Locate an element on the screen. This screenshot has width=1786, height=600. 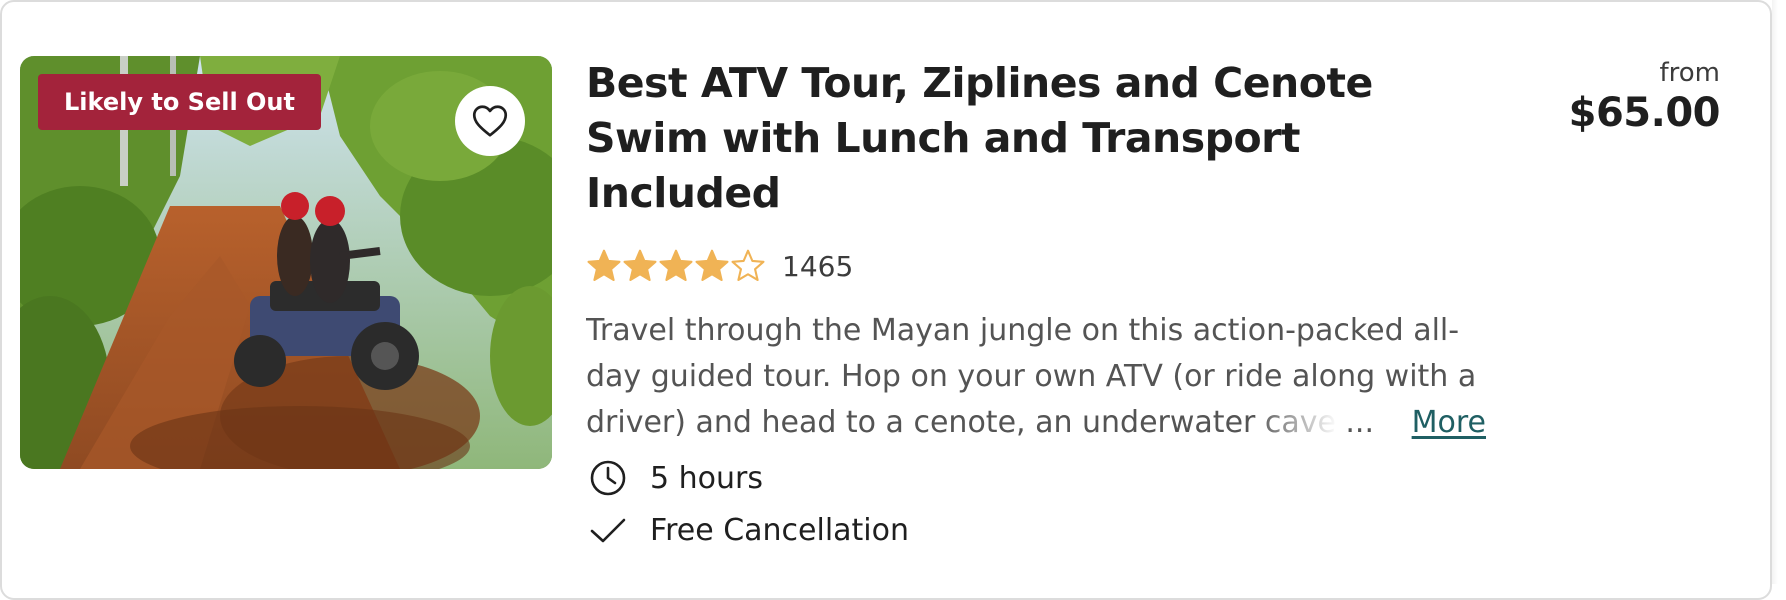
review-count: 1465 is located at coordinates (818, 266).